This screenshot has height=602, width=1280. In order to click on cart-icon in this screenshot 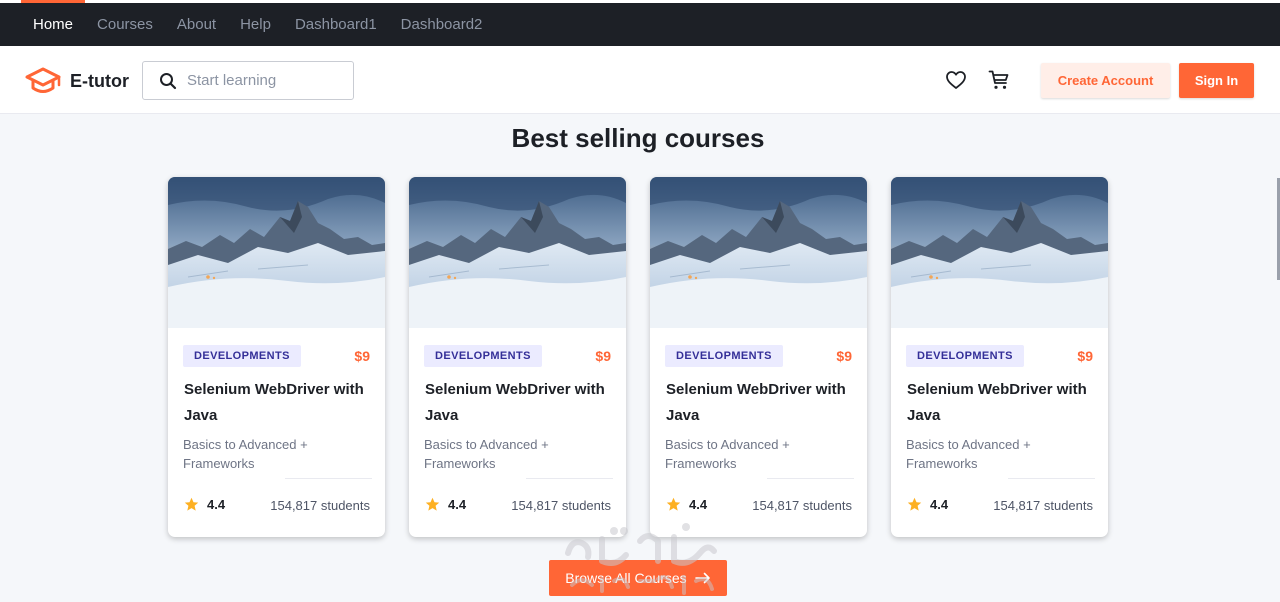, I will do `click(998, 79)`.